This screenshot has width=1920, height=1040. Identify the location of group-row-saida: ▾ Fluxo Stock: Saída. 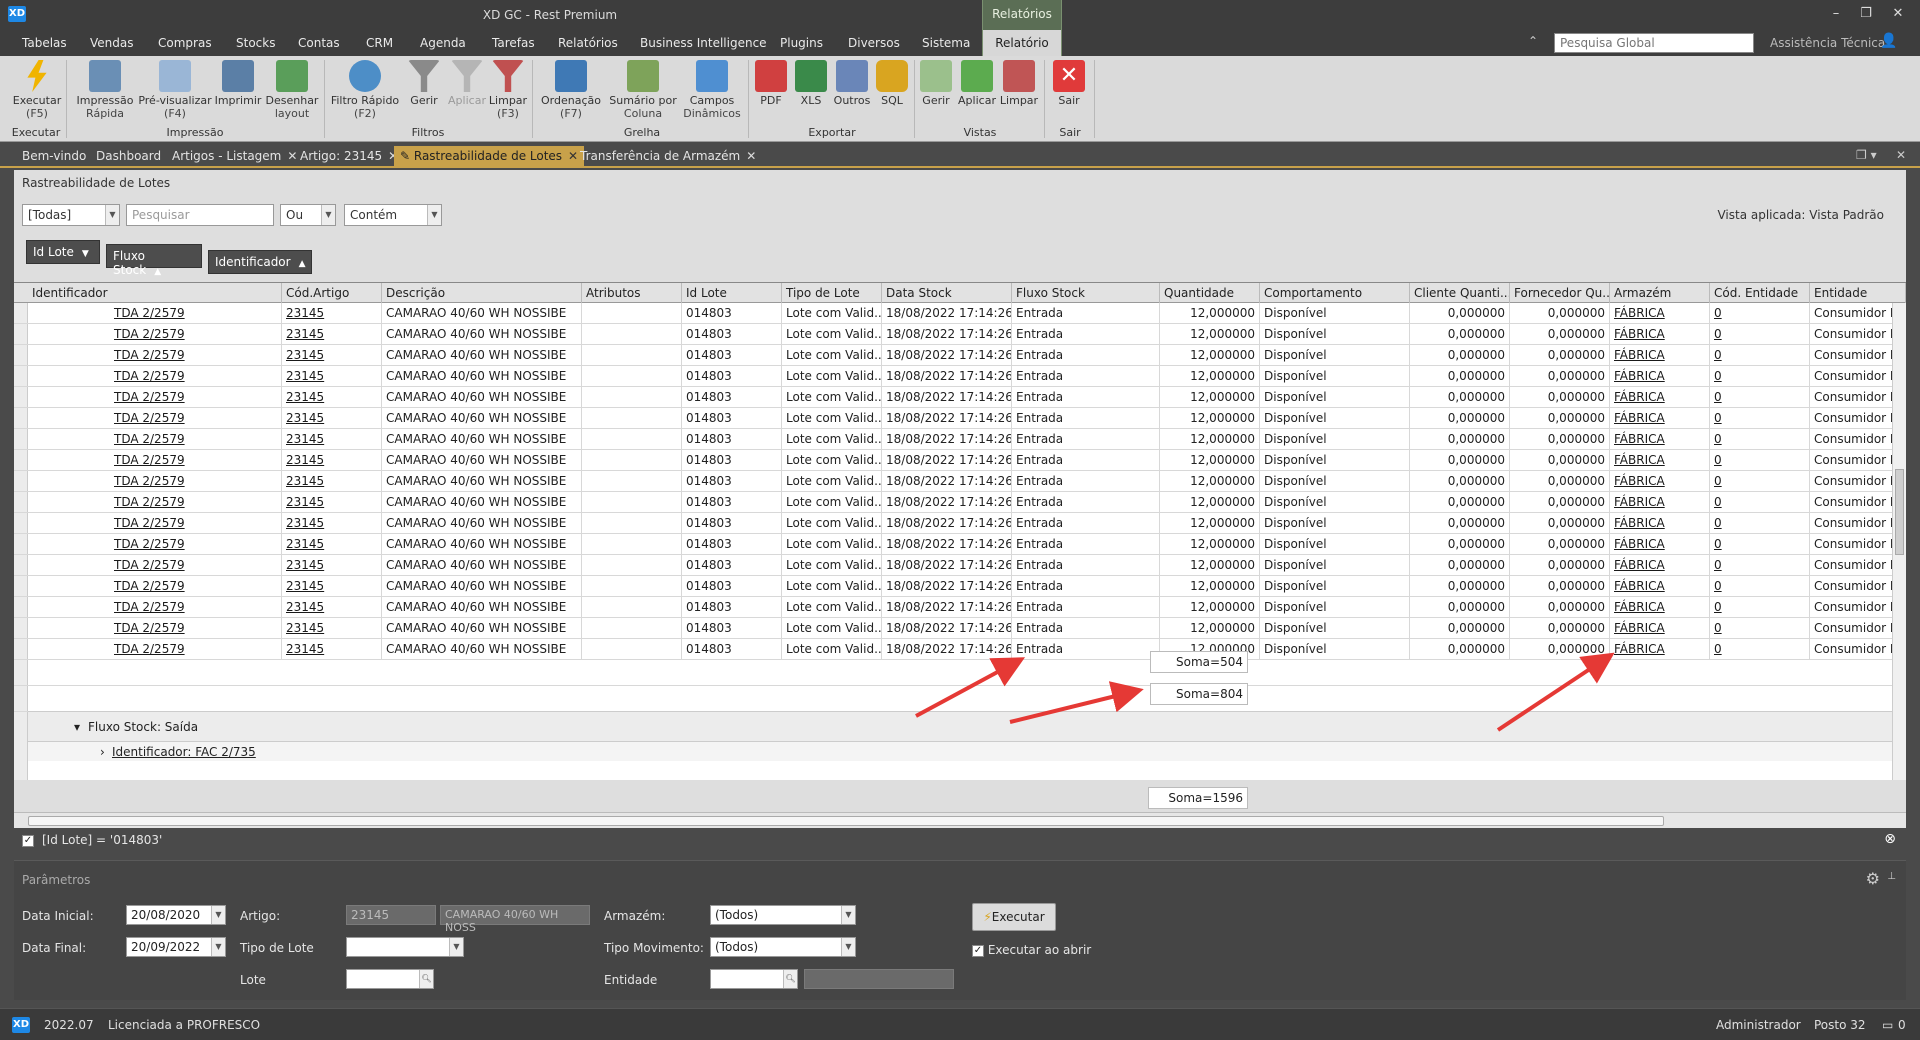
(960, 726).